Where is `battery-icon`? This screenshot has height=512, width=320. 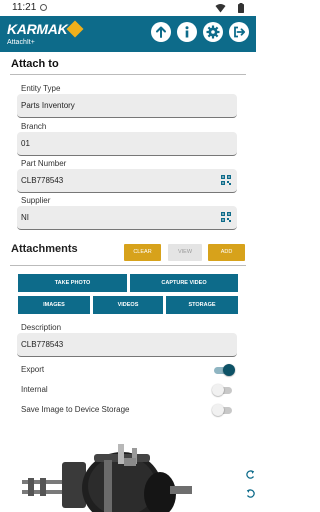 battery-icon is located at coordinates (241, 8).